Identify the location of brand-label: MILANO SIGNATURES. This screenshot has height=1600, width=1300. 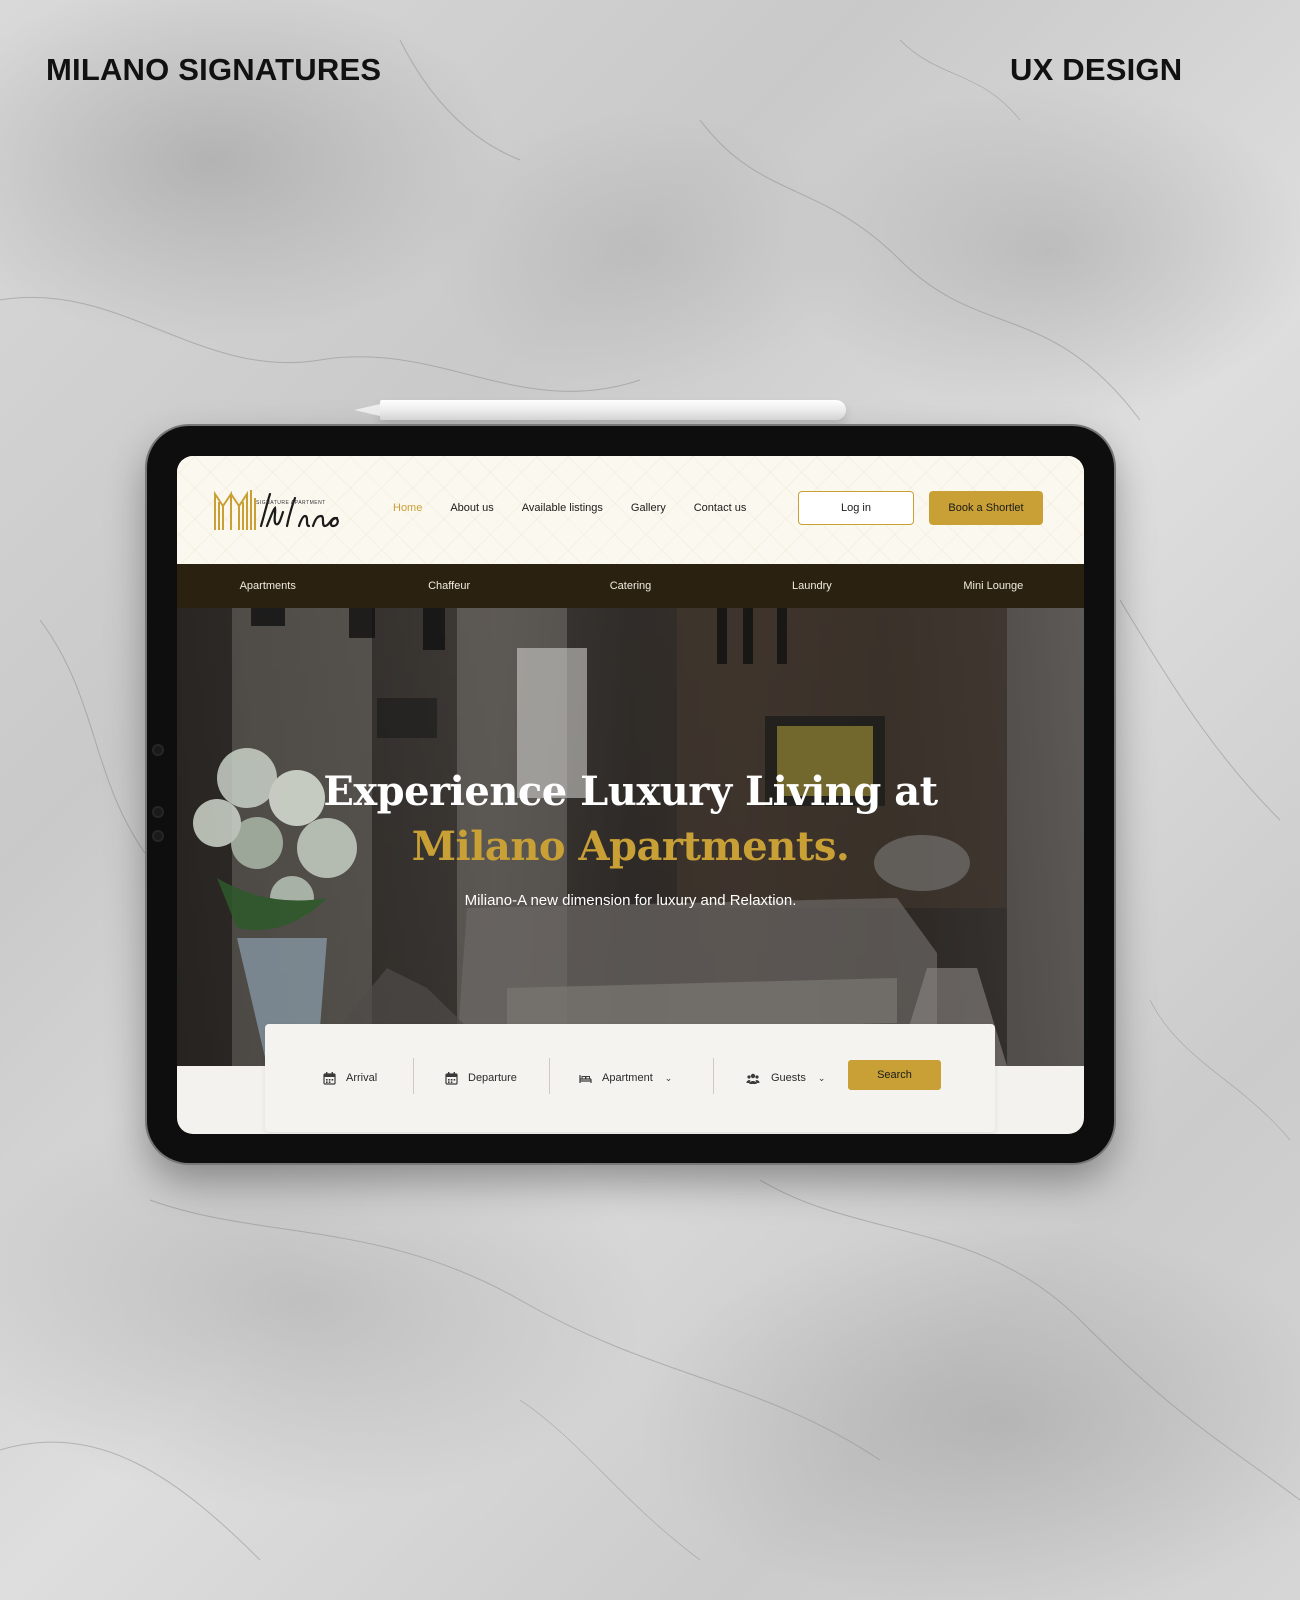
(214, 69).